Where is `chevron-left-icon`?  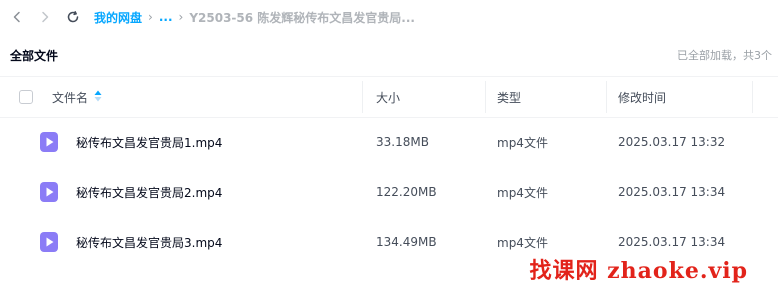 chevron-left-icon is located at coordinates (16, 17).